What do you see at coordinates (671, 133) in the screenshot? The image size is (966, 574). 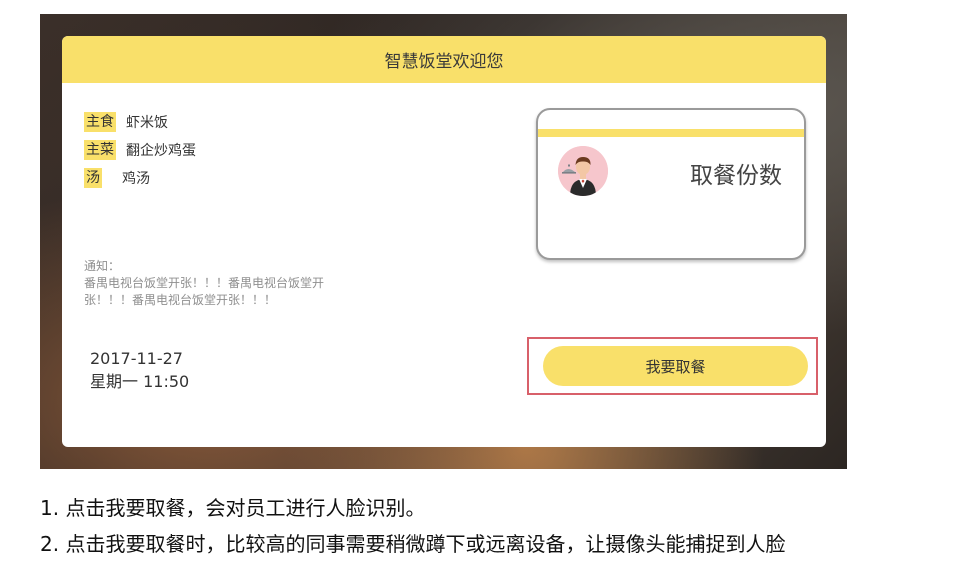 I see `count-card-stripe` at bounding box center [671, 133].